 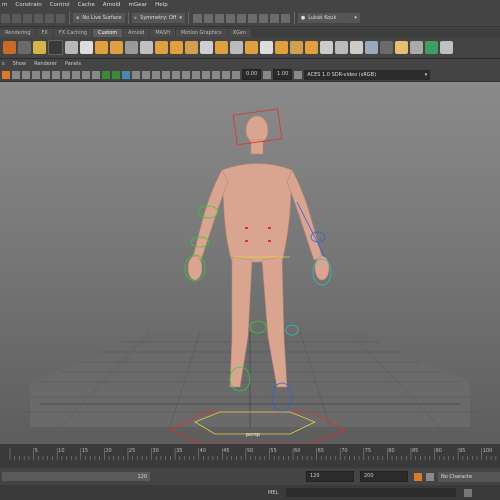 I want to click on range-slider: 120, so click(x=76, y=476).